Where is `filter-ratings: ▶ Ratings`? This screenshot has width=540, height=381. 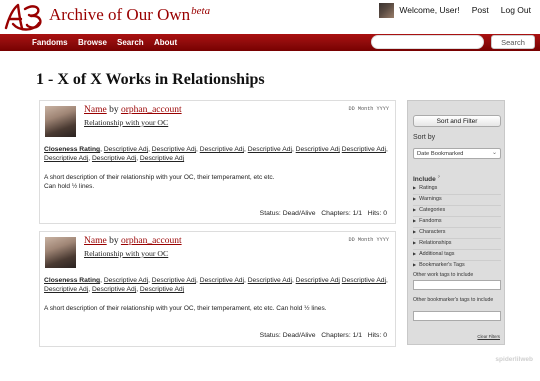
filter-ratings: ▶ Ratings is located at coordinates (425, 188).